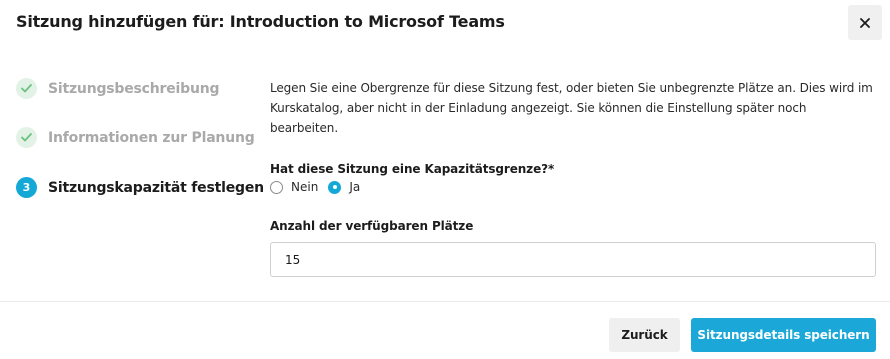  I want to click on close-button, so click(865, 22).